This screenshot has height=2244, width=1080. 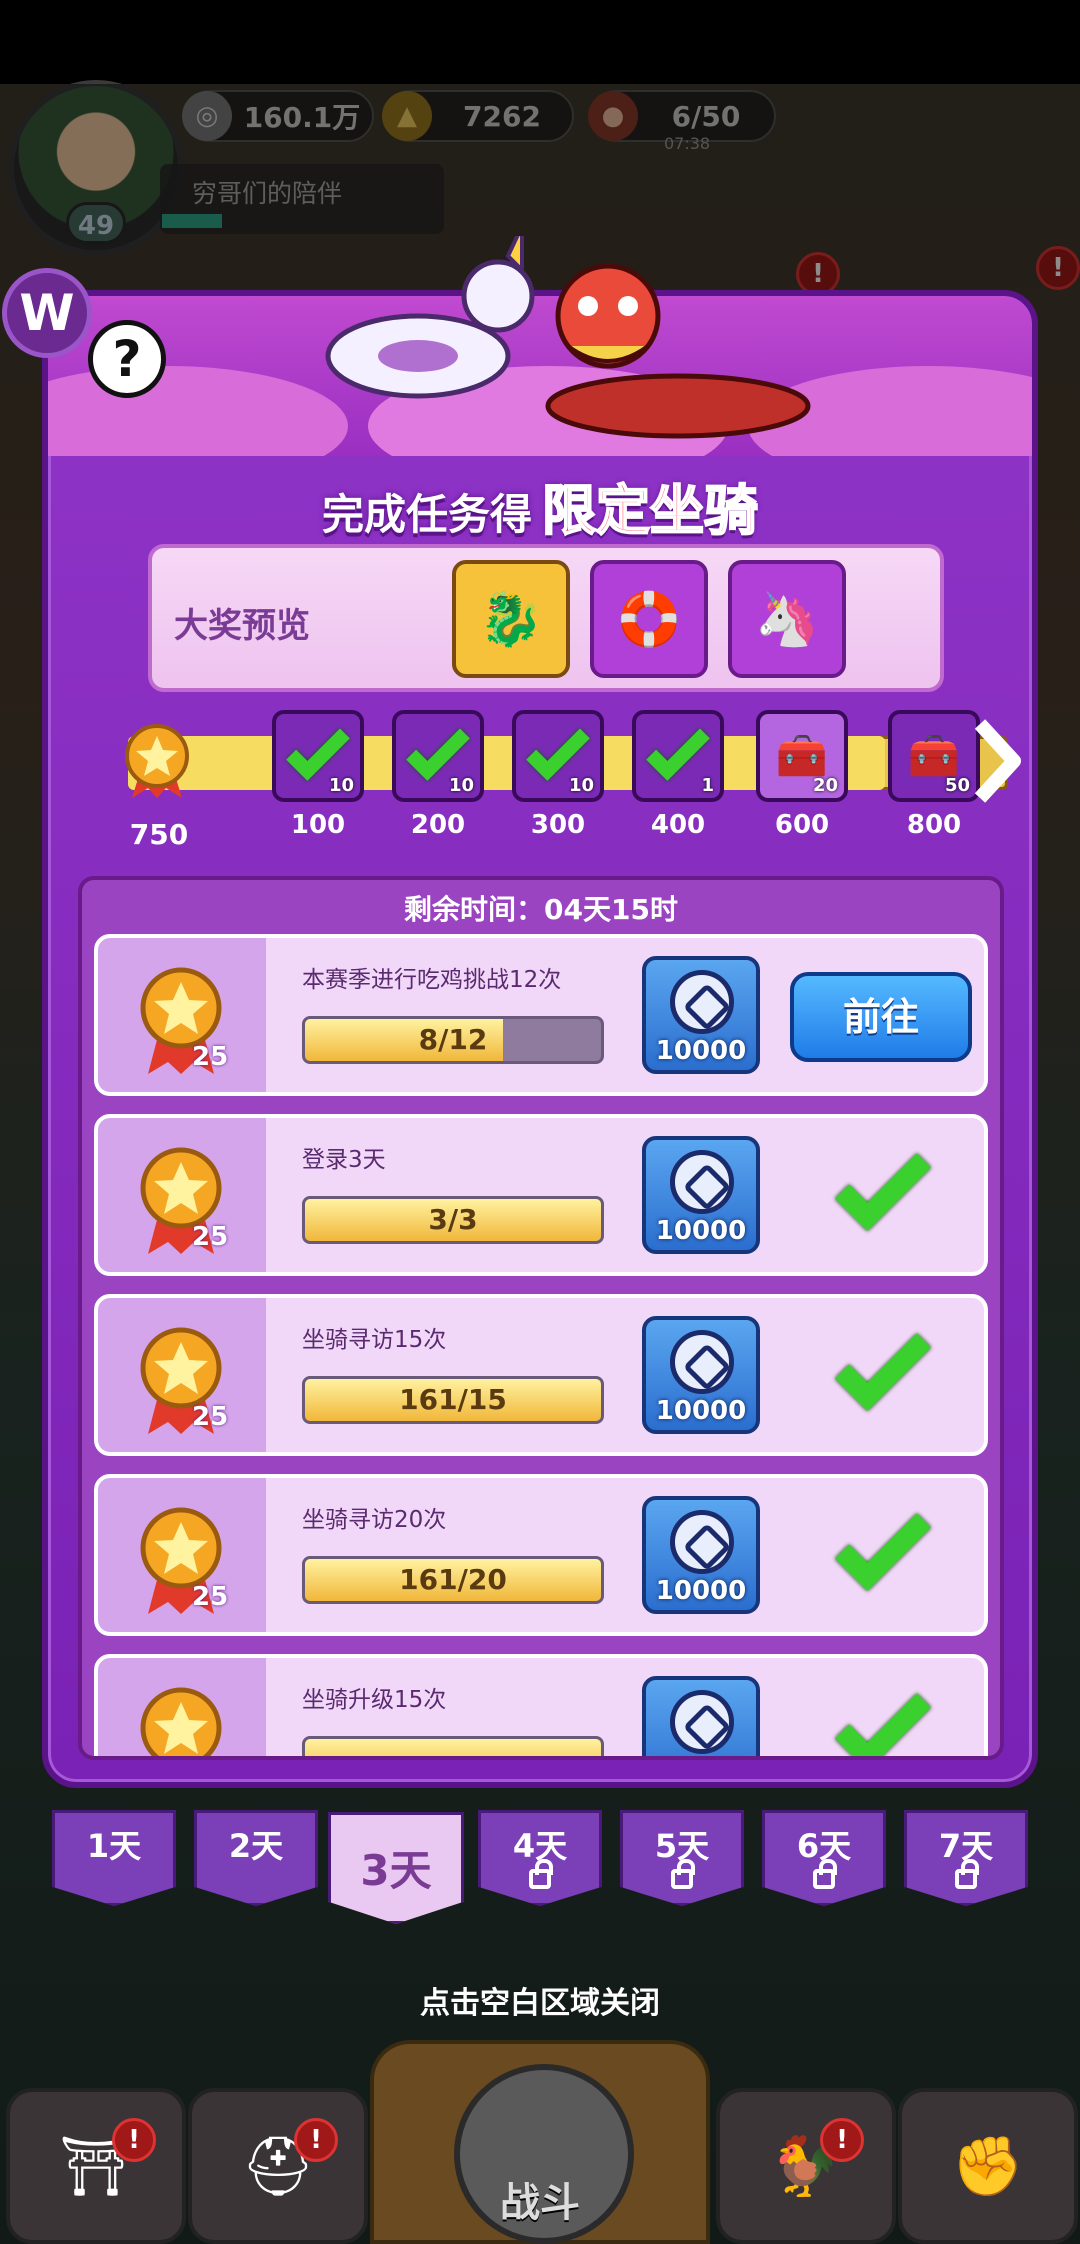 I want to click on goto-button: 前往, so click(x=881, y=1017).